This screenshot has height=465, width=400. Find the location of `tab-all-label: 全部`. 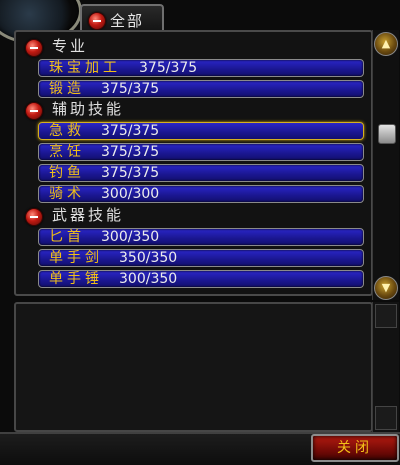

tab-all-label: 全部 is located at coordinates (127, 21).